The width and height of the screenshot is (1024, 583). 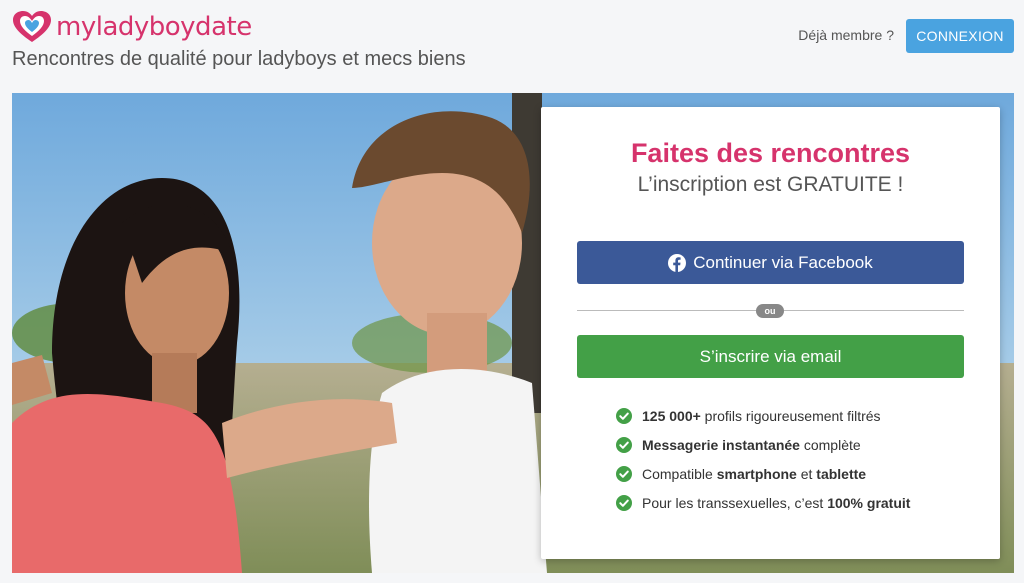 I want to click on card-title: Faites des rencontres, so click(x=770, y=153).